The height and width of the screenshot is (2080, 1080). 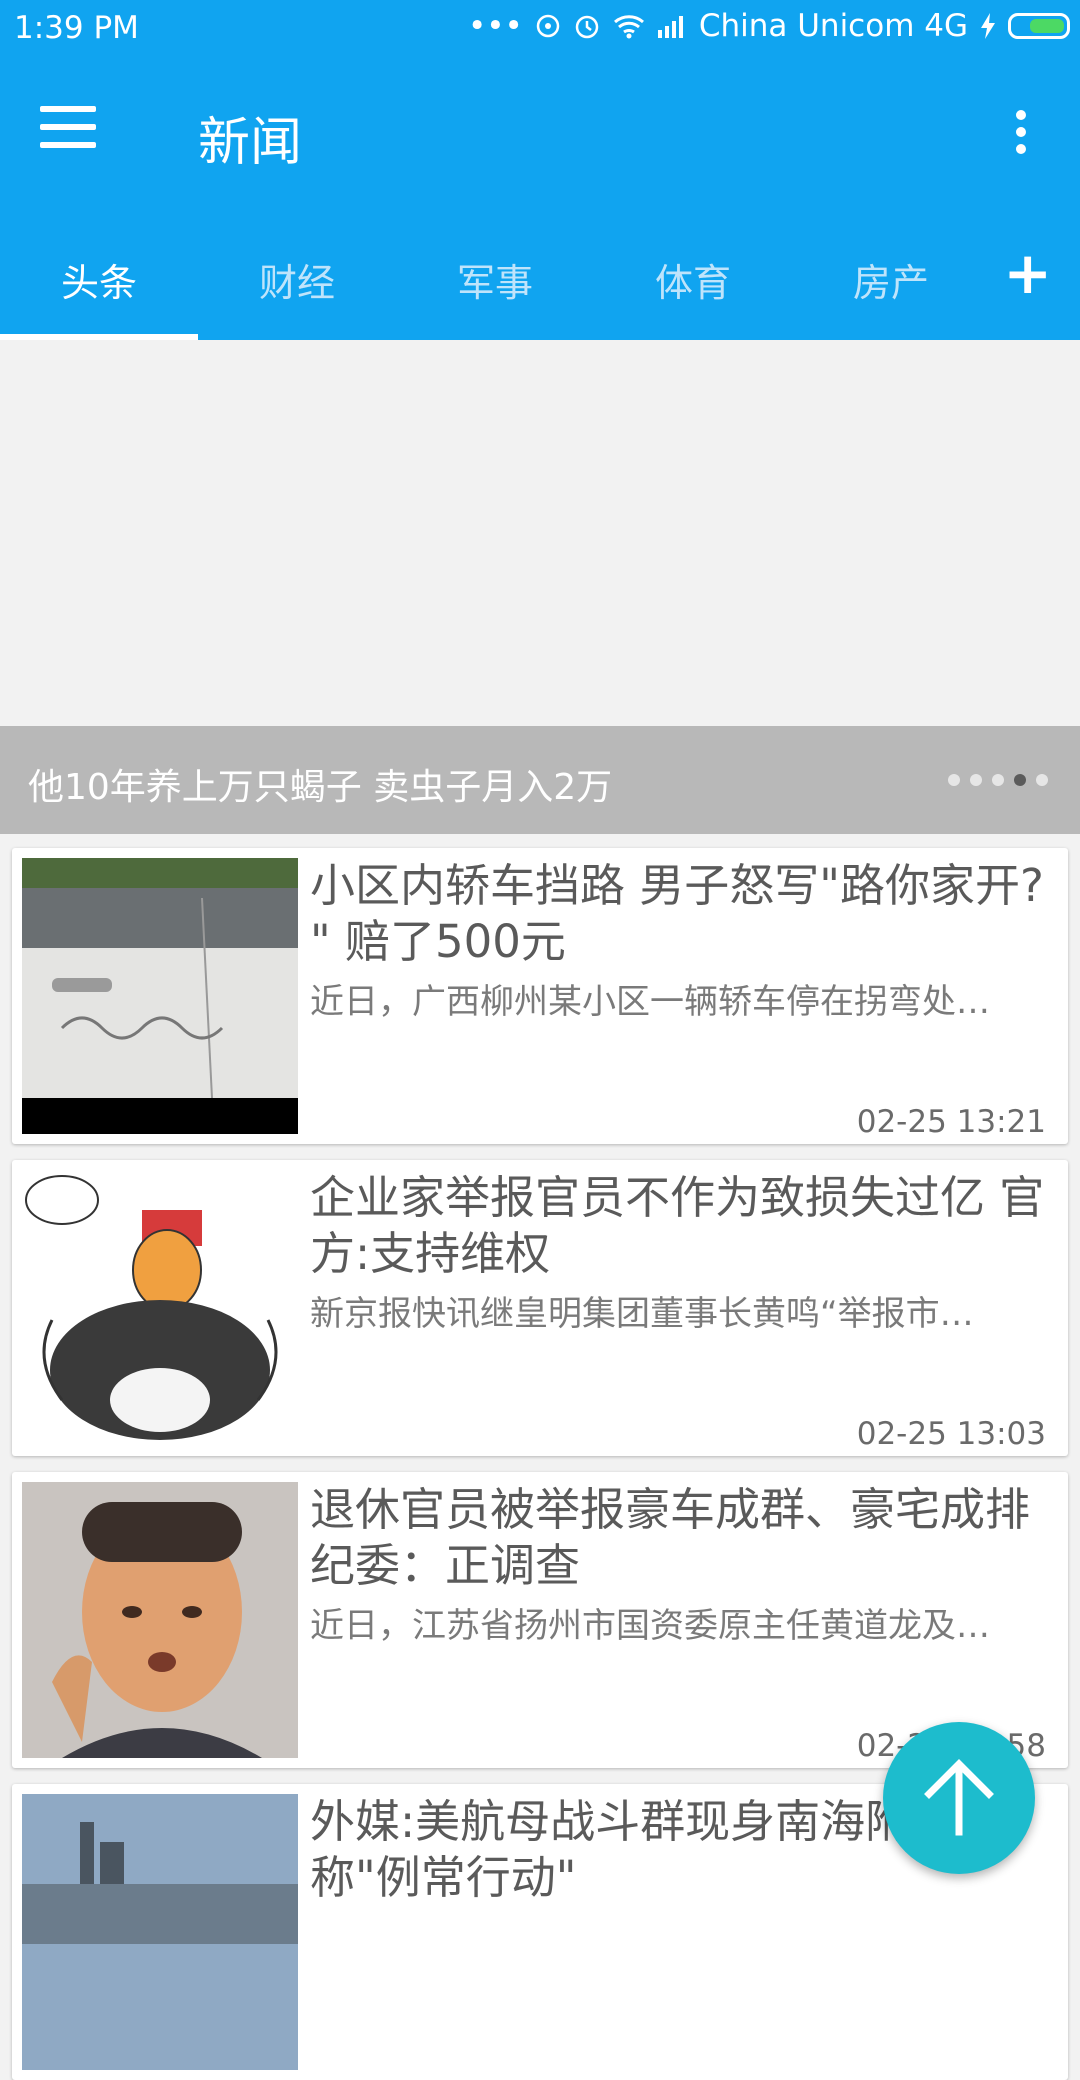 What do you see at coordinates (548, 26) in the screenshot?
I see `hotspot-icon` at bounding box center [548, 26].